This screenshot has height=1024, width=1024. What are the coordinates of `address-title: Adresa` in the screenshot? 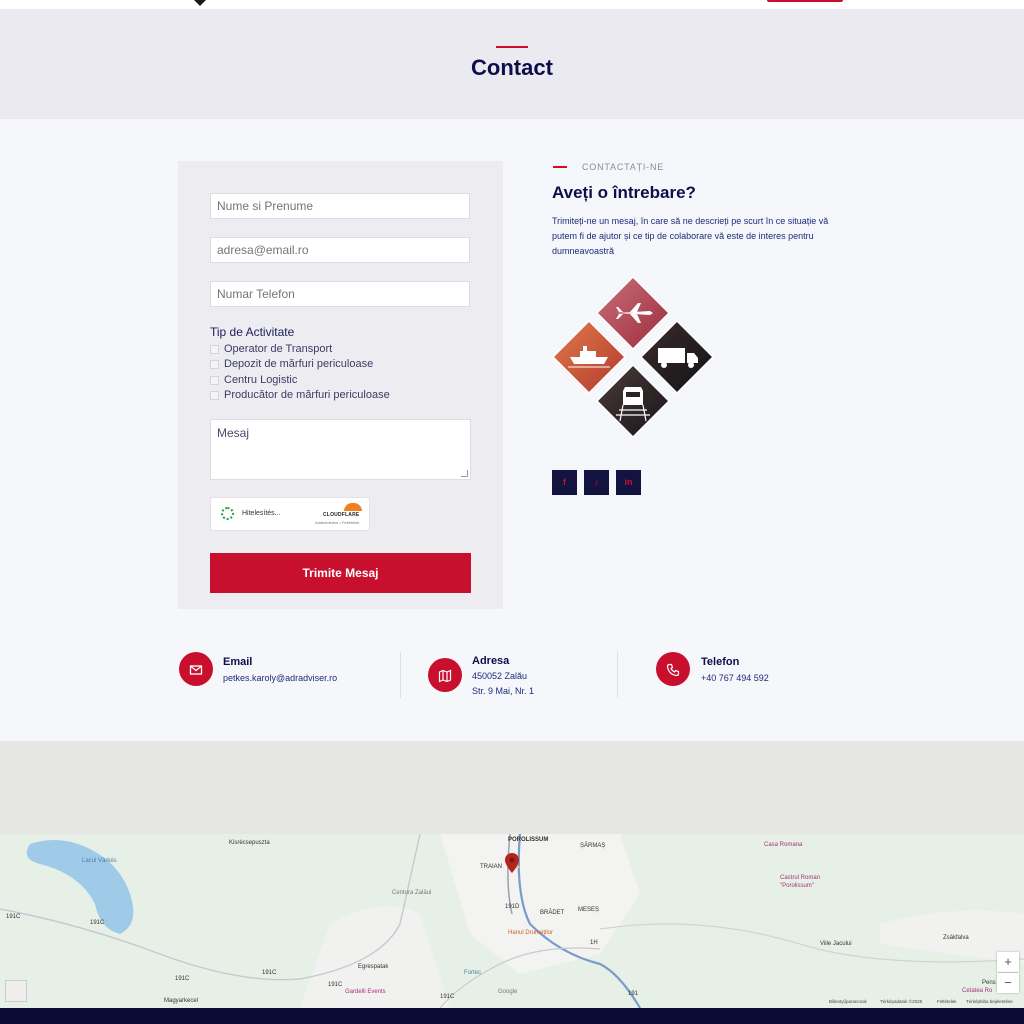 It's located at (491, 661).